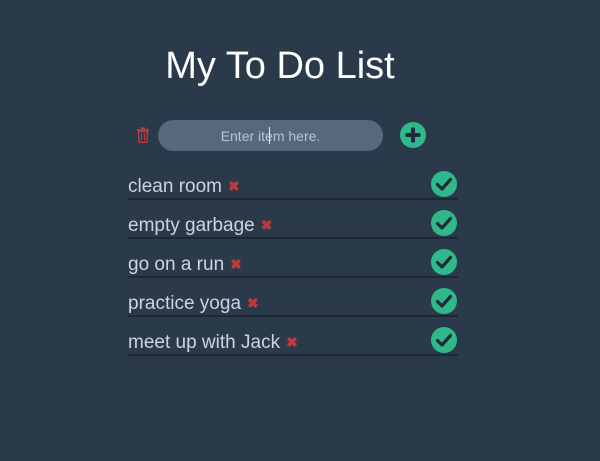 The image size is (600, 461). I want to click on item-label: meet up with Jack ✖, so click(213, 342).